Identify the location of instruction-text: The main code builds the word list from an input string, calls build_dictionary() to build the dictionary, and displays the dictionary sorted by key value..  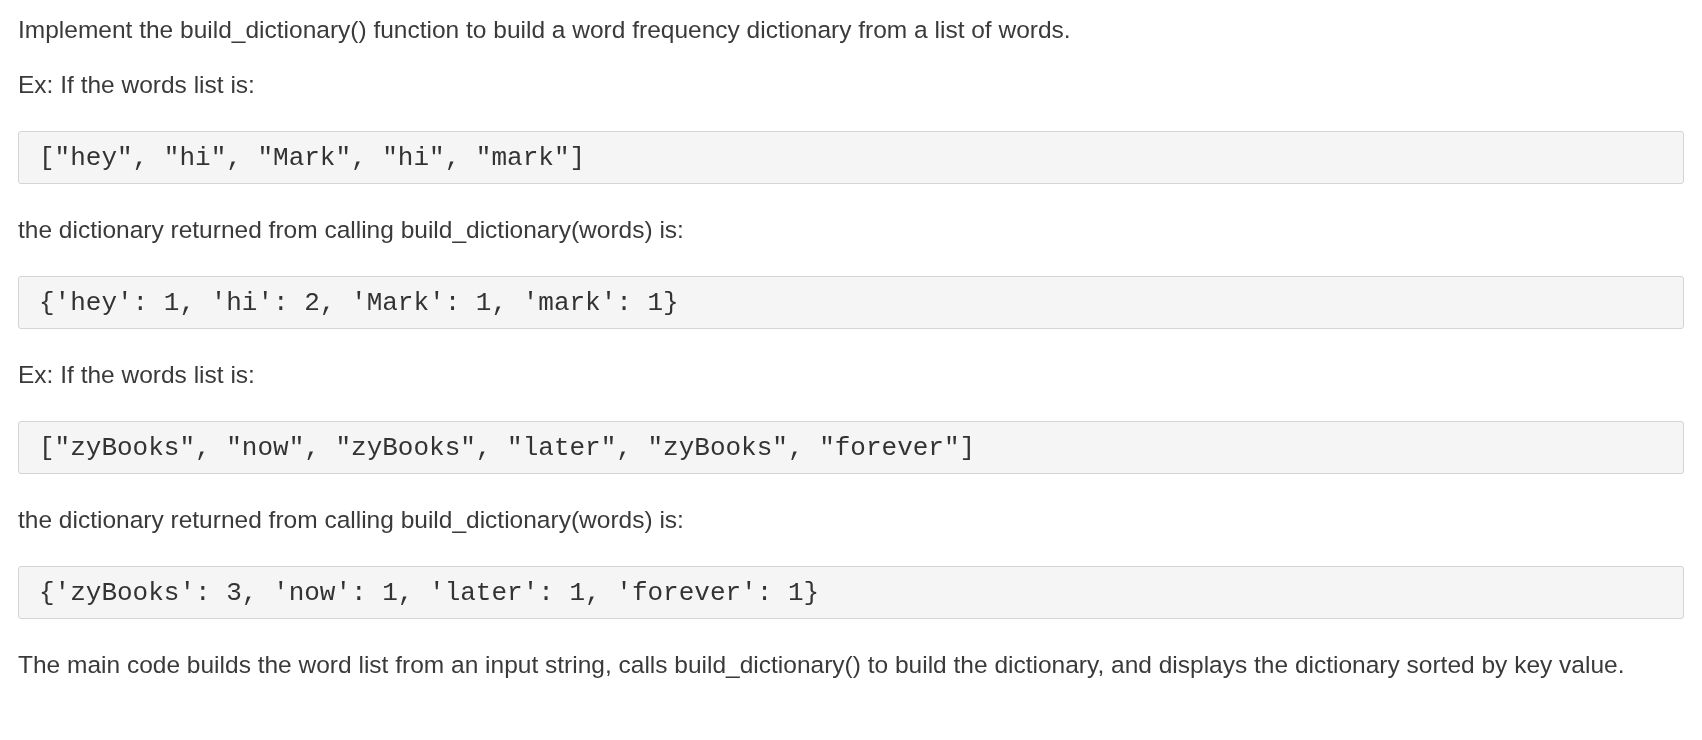
(822, 665).